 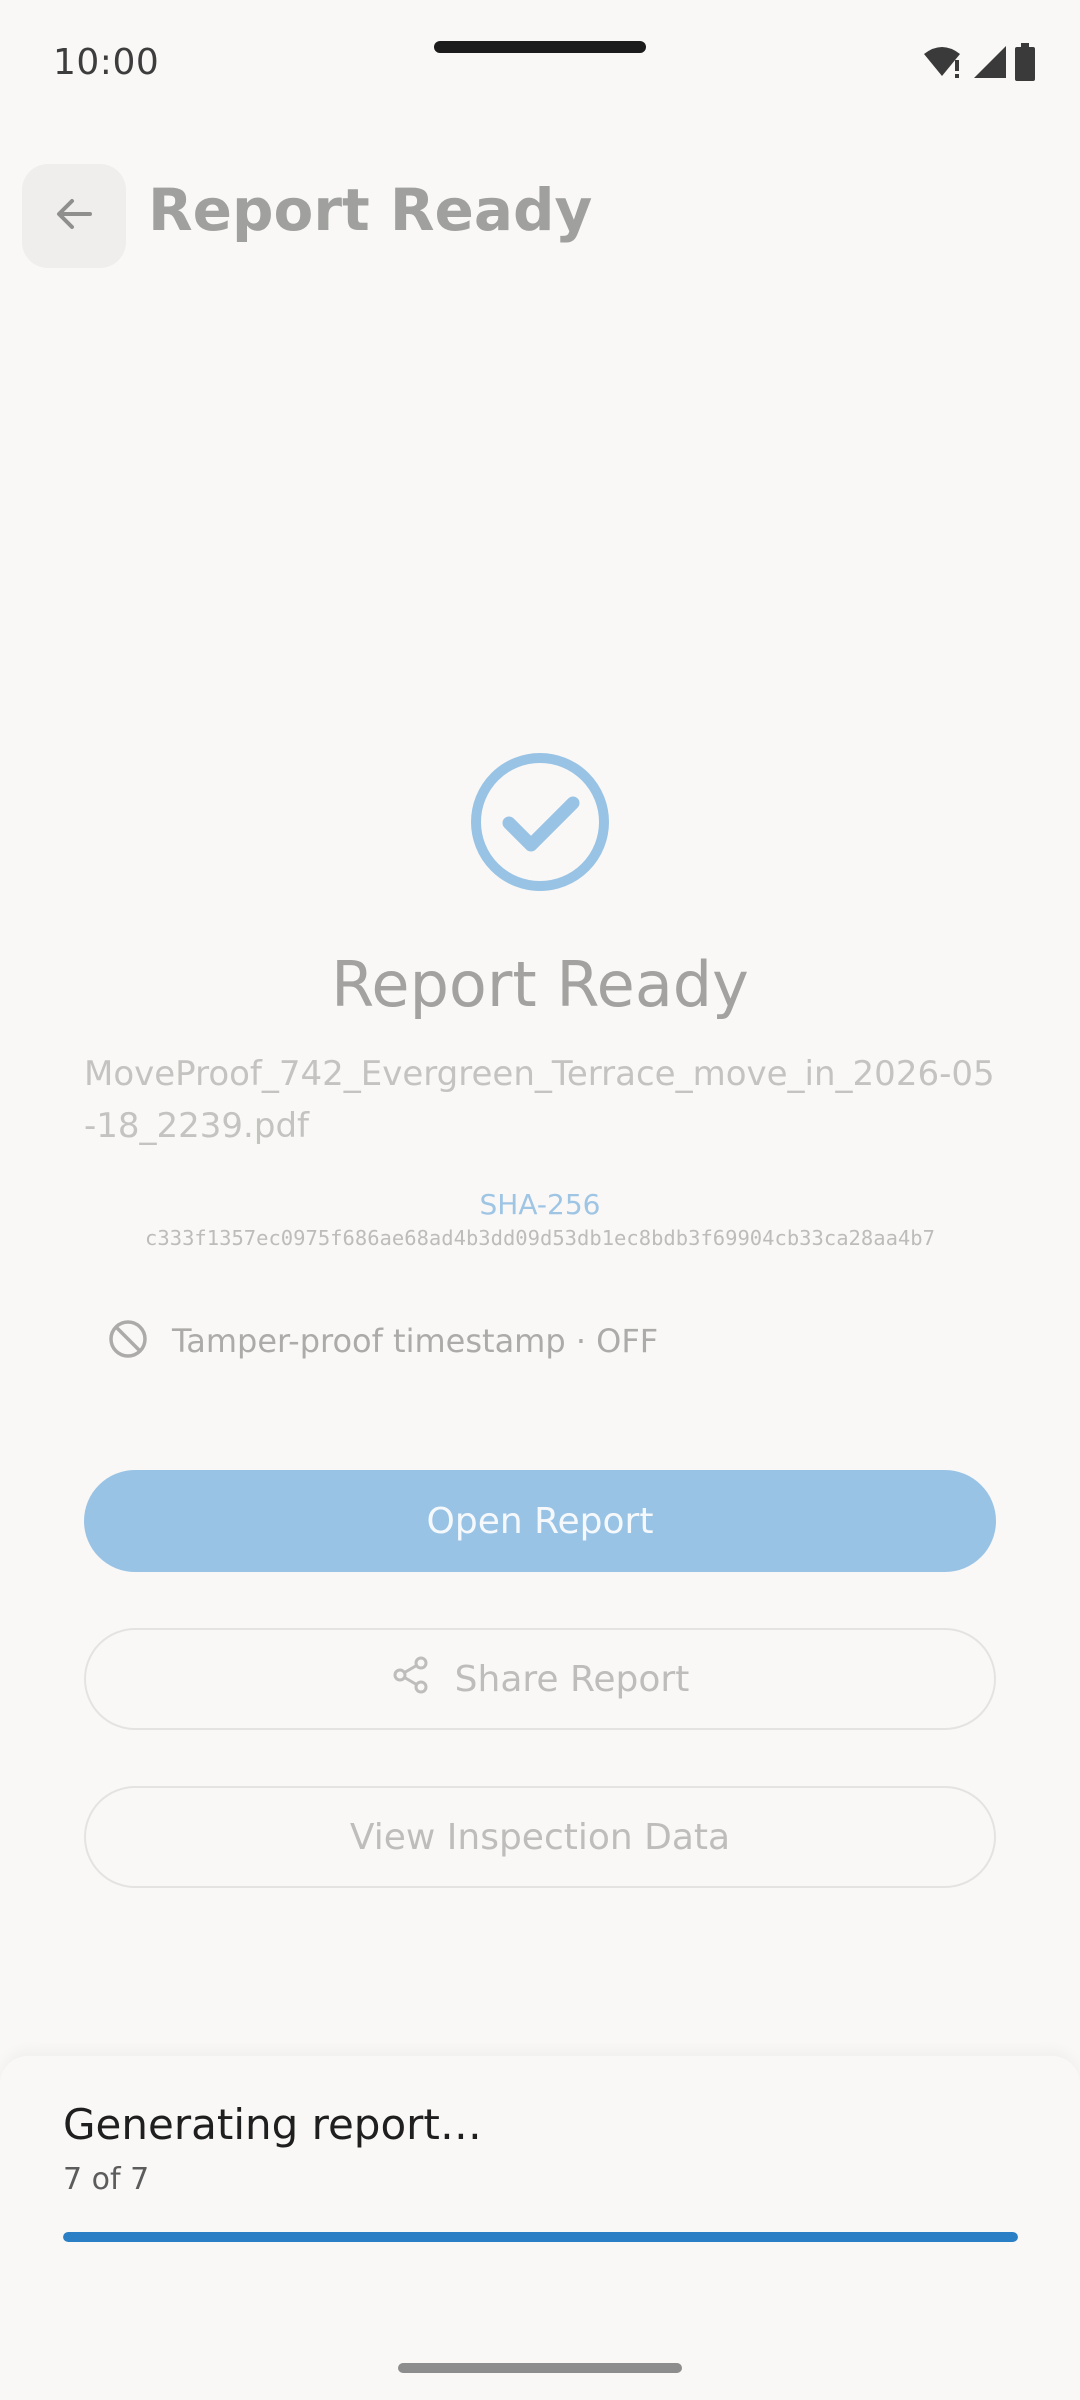 What do you see at coordinates (540, 984) in the screenshot?
I see `result-heading: Report Ready` at bounding box center [540, 984].